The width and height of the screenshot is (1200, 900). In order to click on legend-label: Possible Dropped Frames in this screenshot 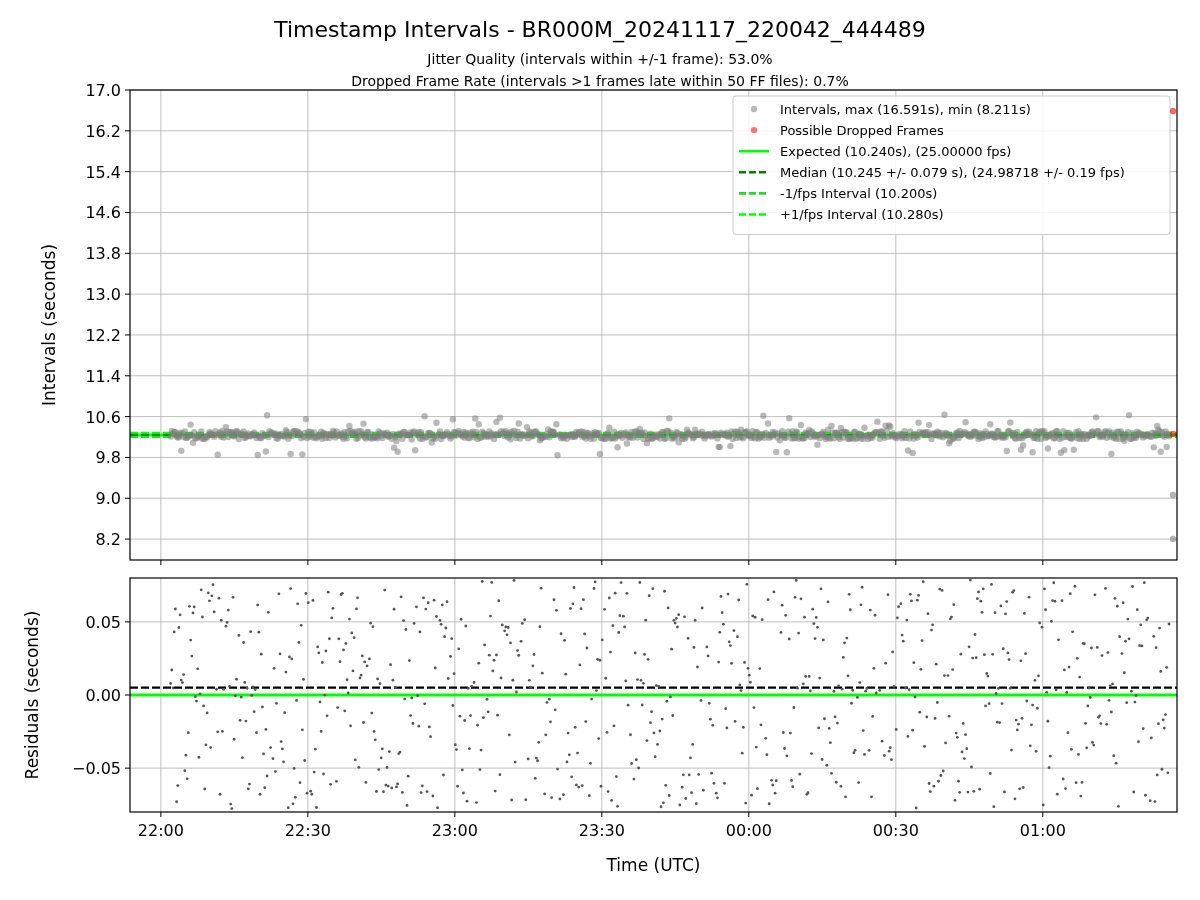, I will do `click(862, 130)`.